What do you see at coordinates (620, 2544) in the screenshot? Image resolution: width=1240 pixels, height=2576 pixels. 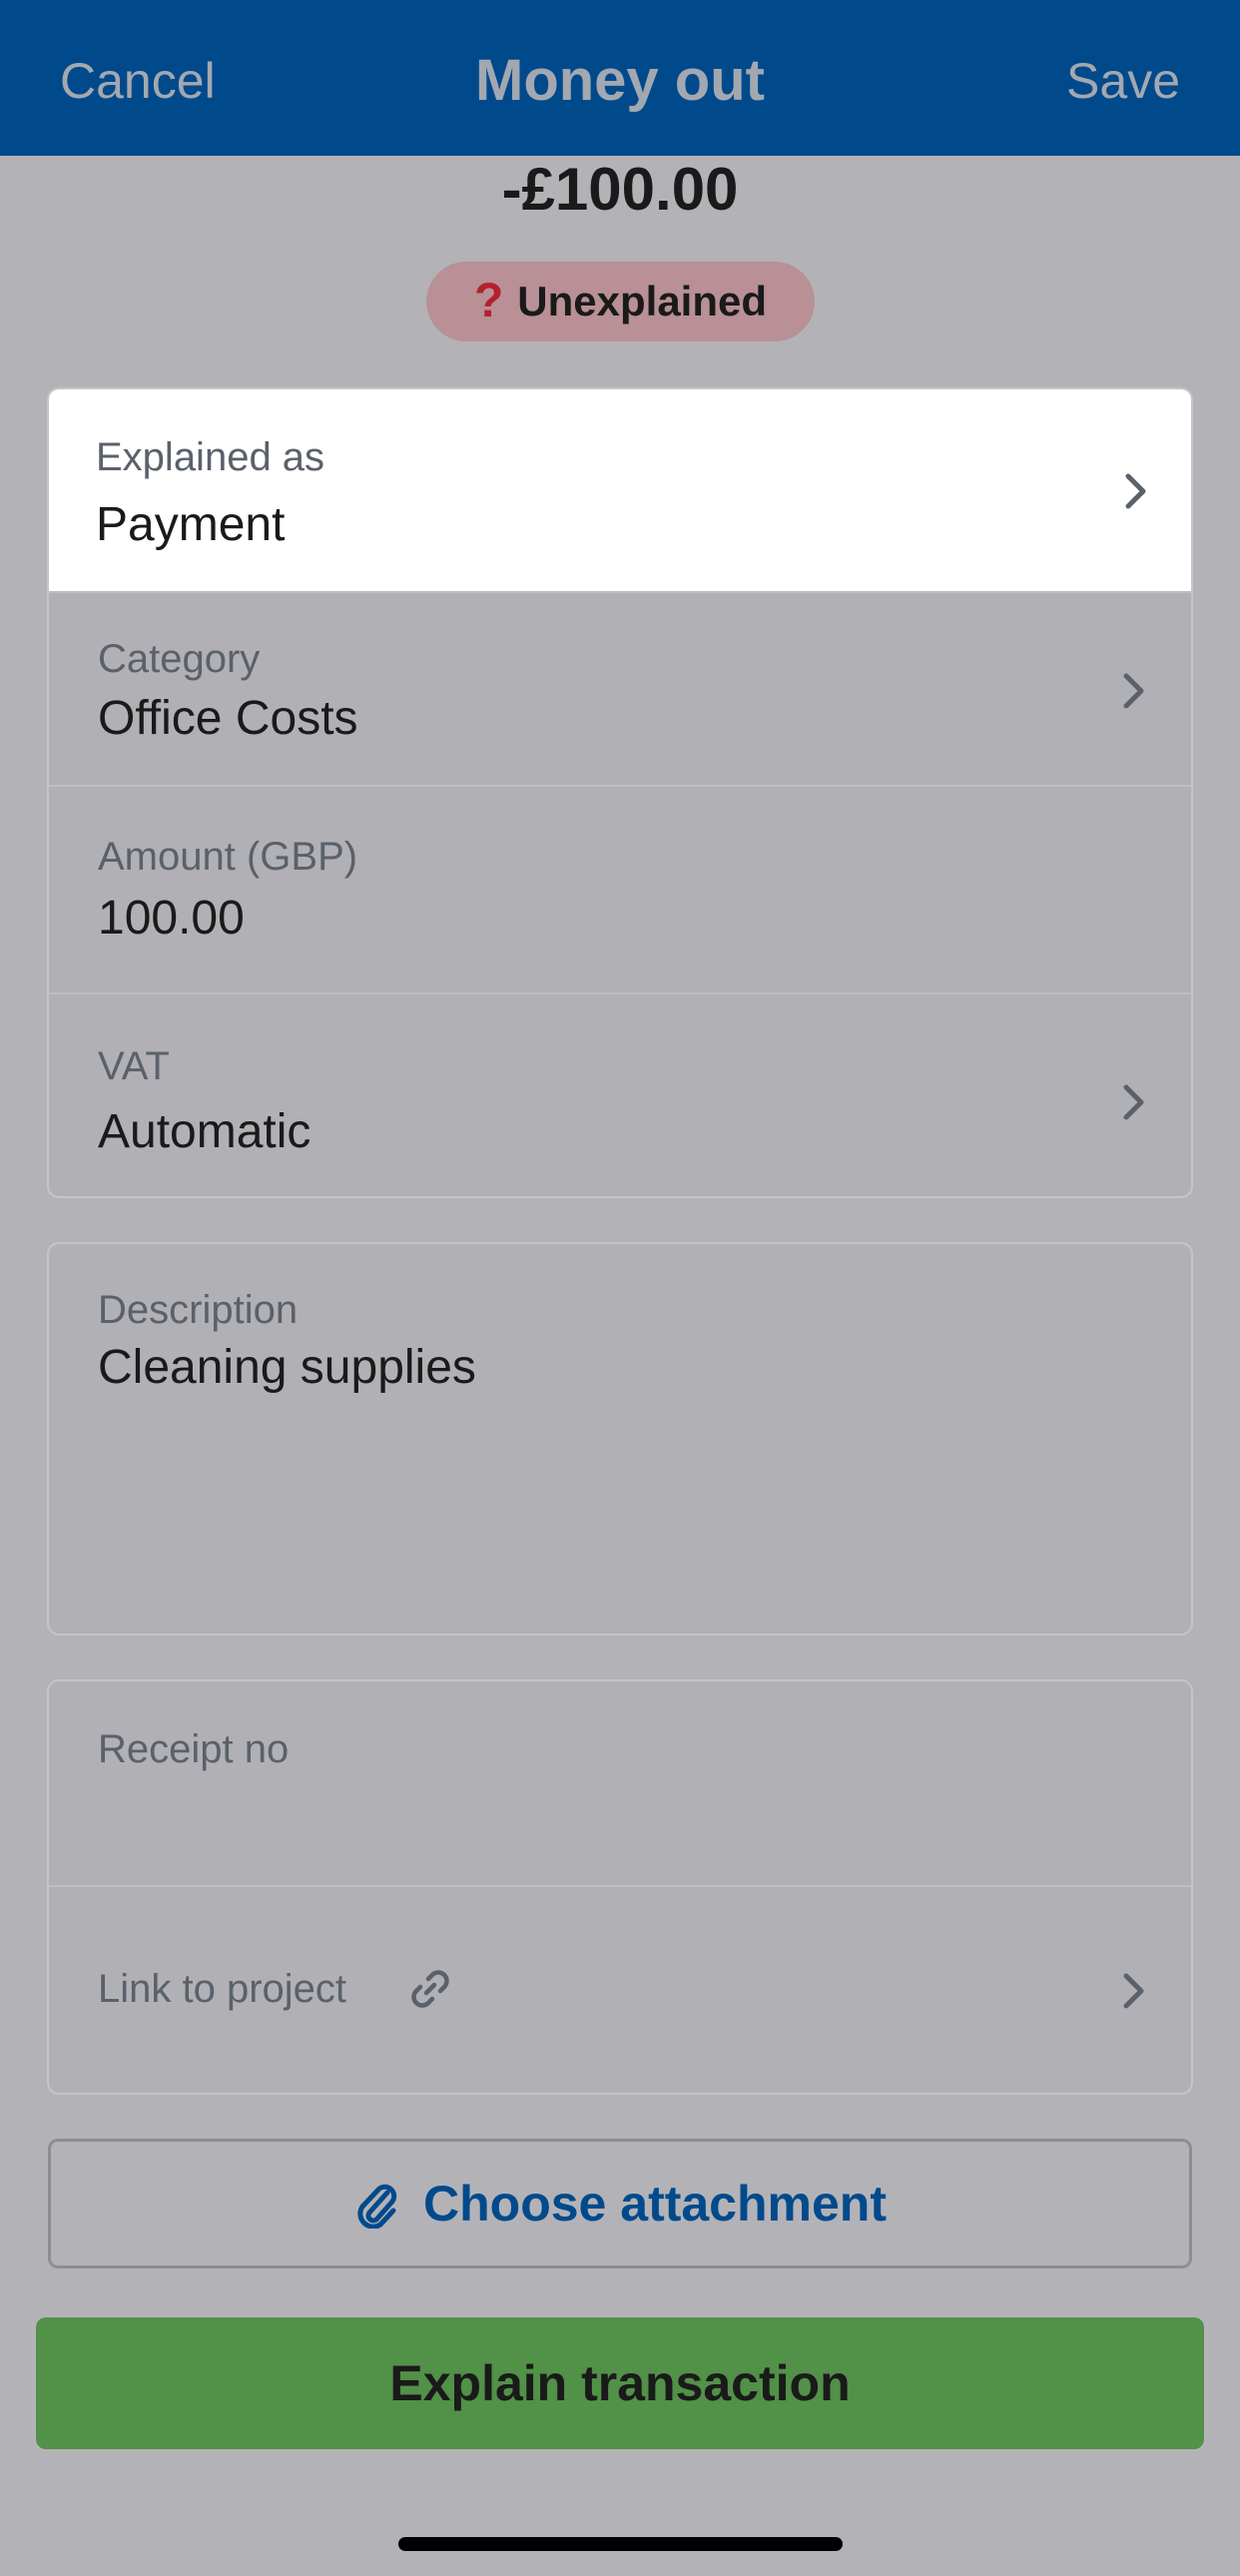 I see `home-indicator` at bounding box center [620, 2544].